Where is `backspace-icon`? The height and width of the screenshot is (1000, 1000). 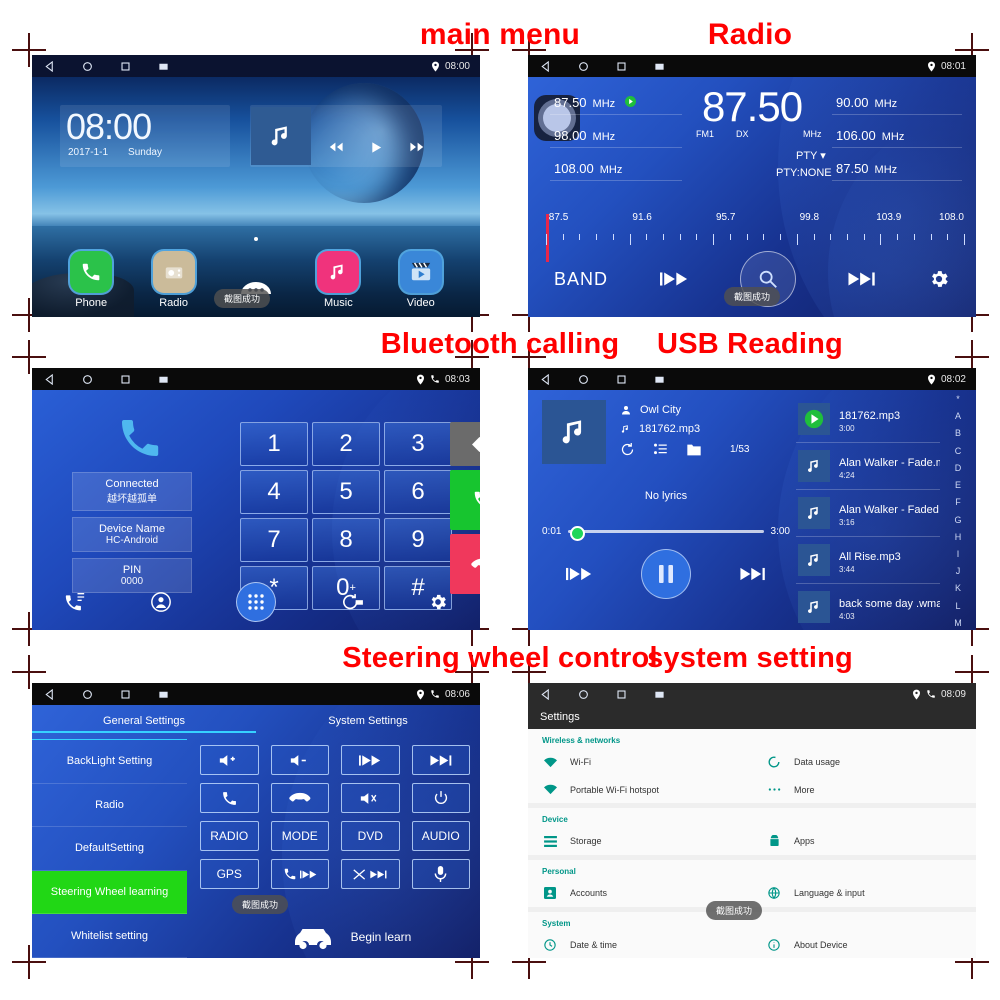
backspace-icon is located at coordinates (465, 444).